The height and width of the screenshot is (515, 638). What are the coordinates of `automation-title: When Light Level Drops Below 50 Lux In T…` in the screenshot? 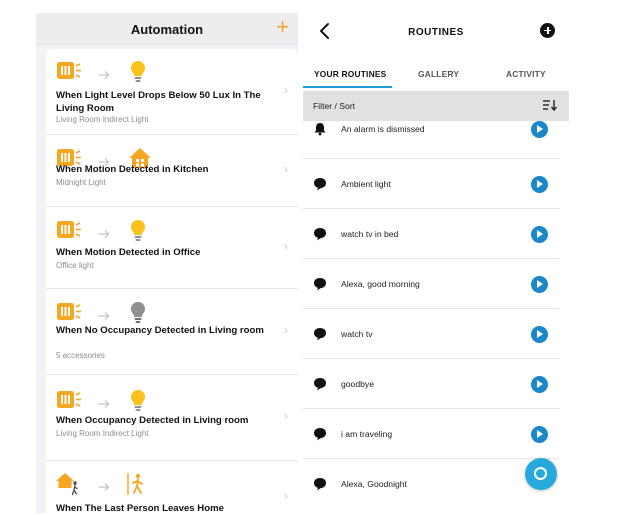 It's located at (158, 102).